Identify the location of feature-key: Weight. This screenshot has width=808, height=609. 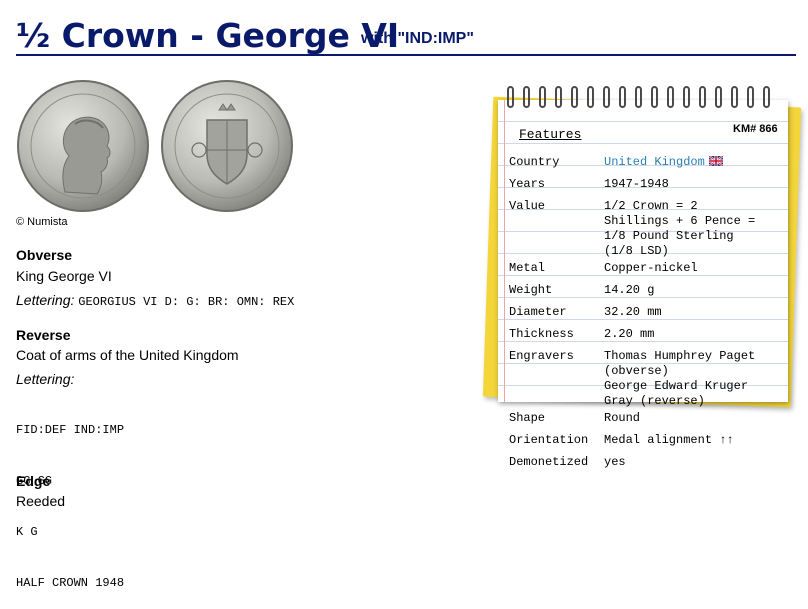
(531, 290).